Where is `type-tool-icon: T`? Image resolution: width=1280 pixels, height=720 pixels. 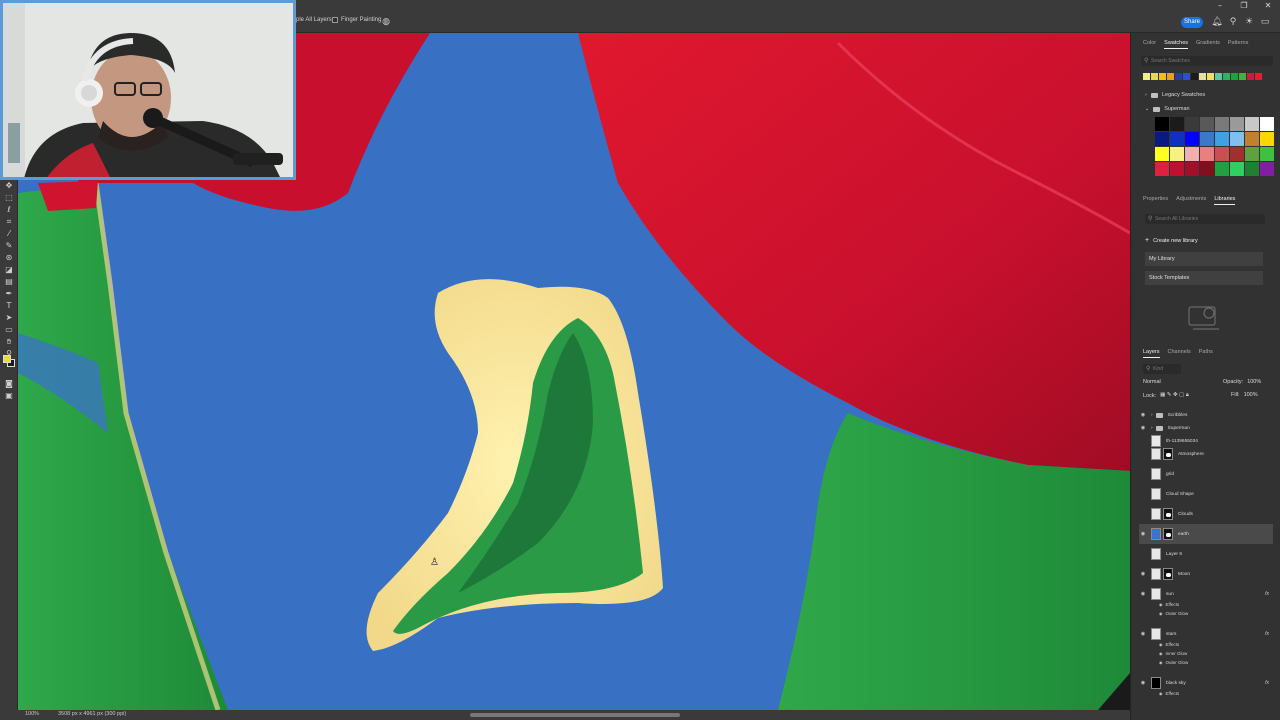
type-tool-icon: T is located at coordinates (9, 306).